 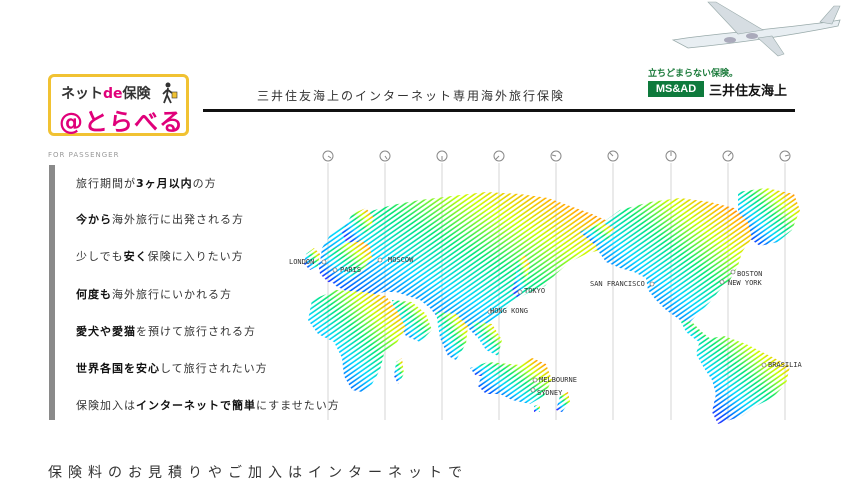 What do you see at coordinates (302, 262) in the screenshot?
I see `city-label-london: LONDON` at bounding box center [302, 262].